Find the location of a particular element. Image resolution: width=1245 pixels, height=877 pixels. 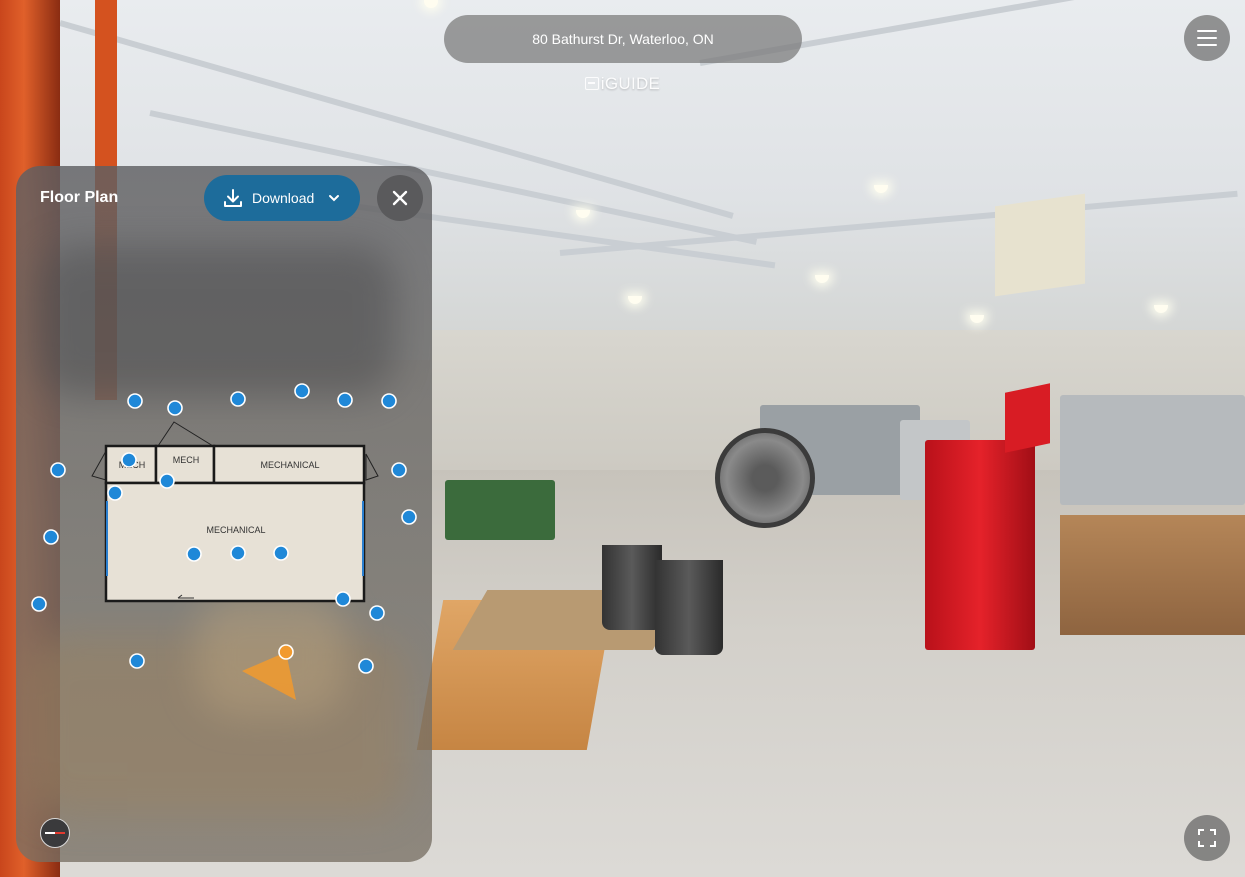

green-workbench is located at coordinates (500, 510).